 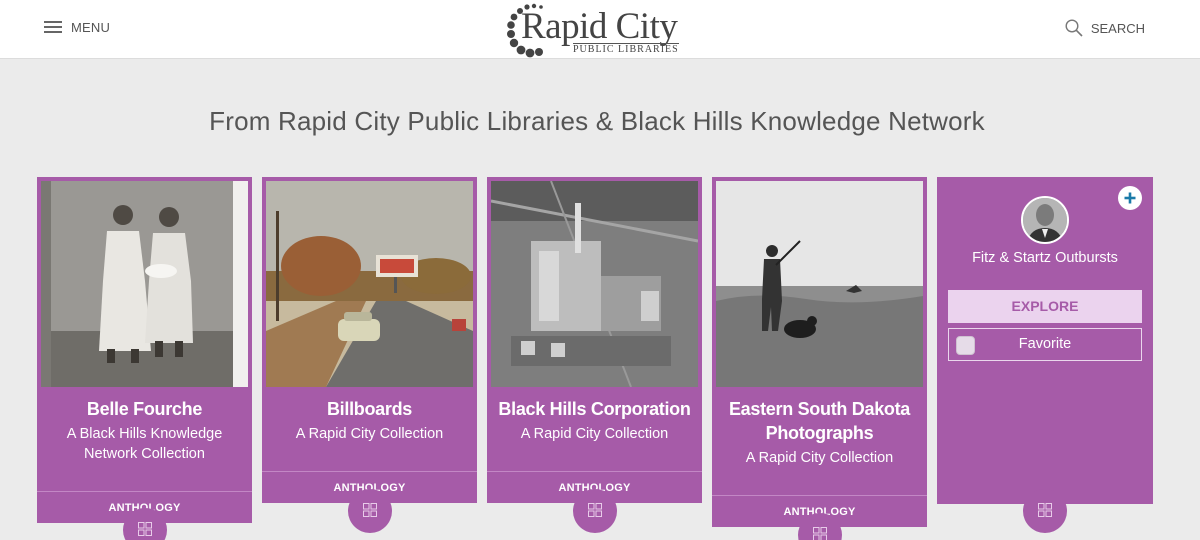 I want to click on portrait-image, so click(x=1045, y=220).